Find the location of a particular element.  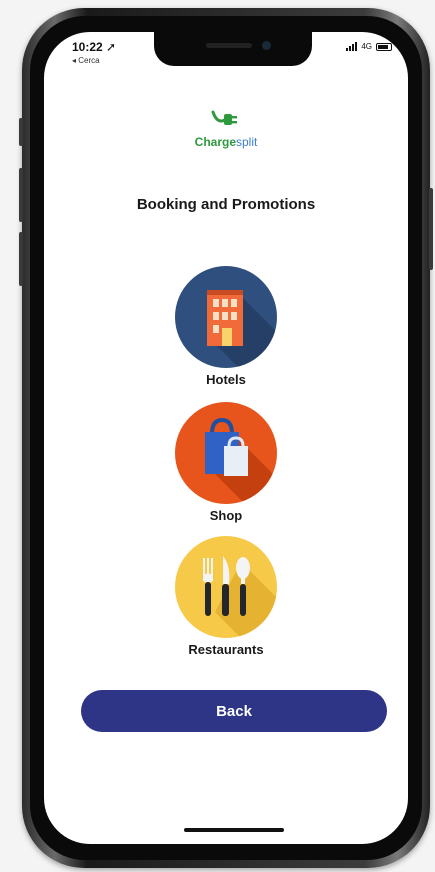

page-title: Booking and Promotions is located at coordinates (226, 204).